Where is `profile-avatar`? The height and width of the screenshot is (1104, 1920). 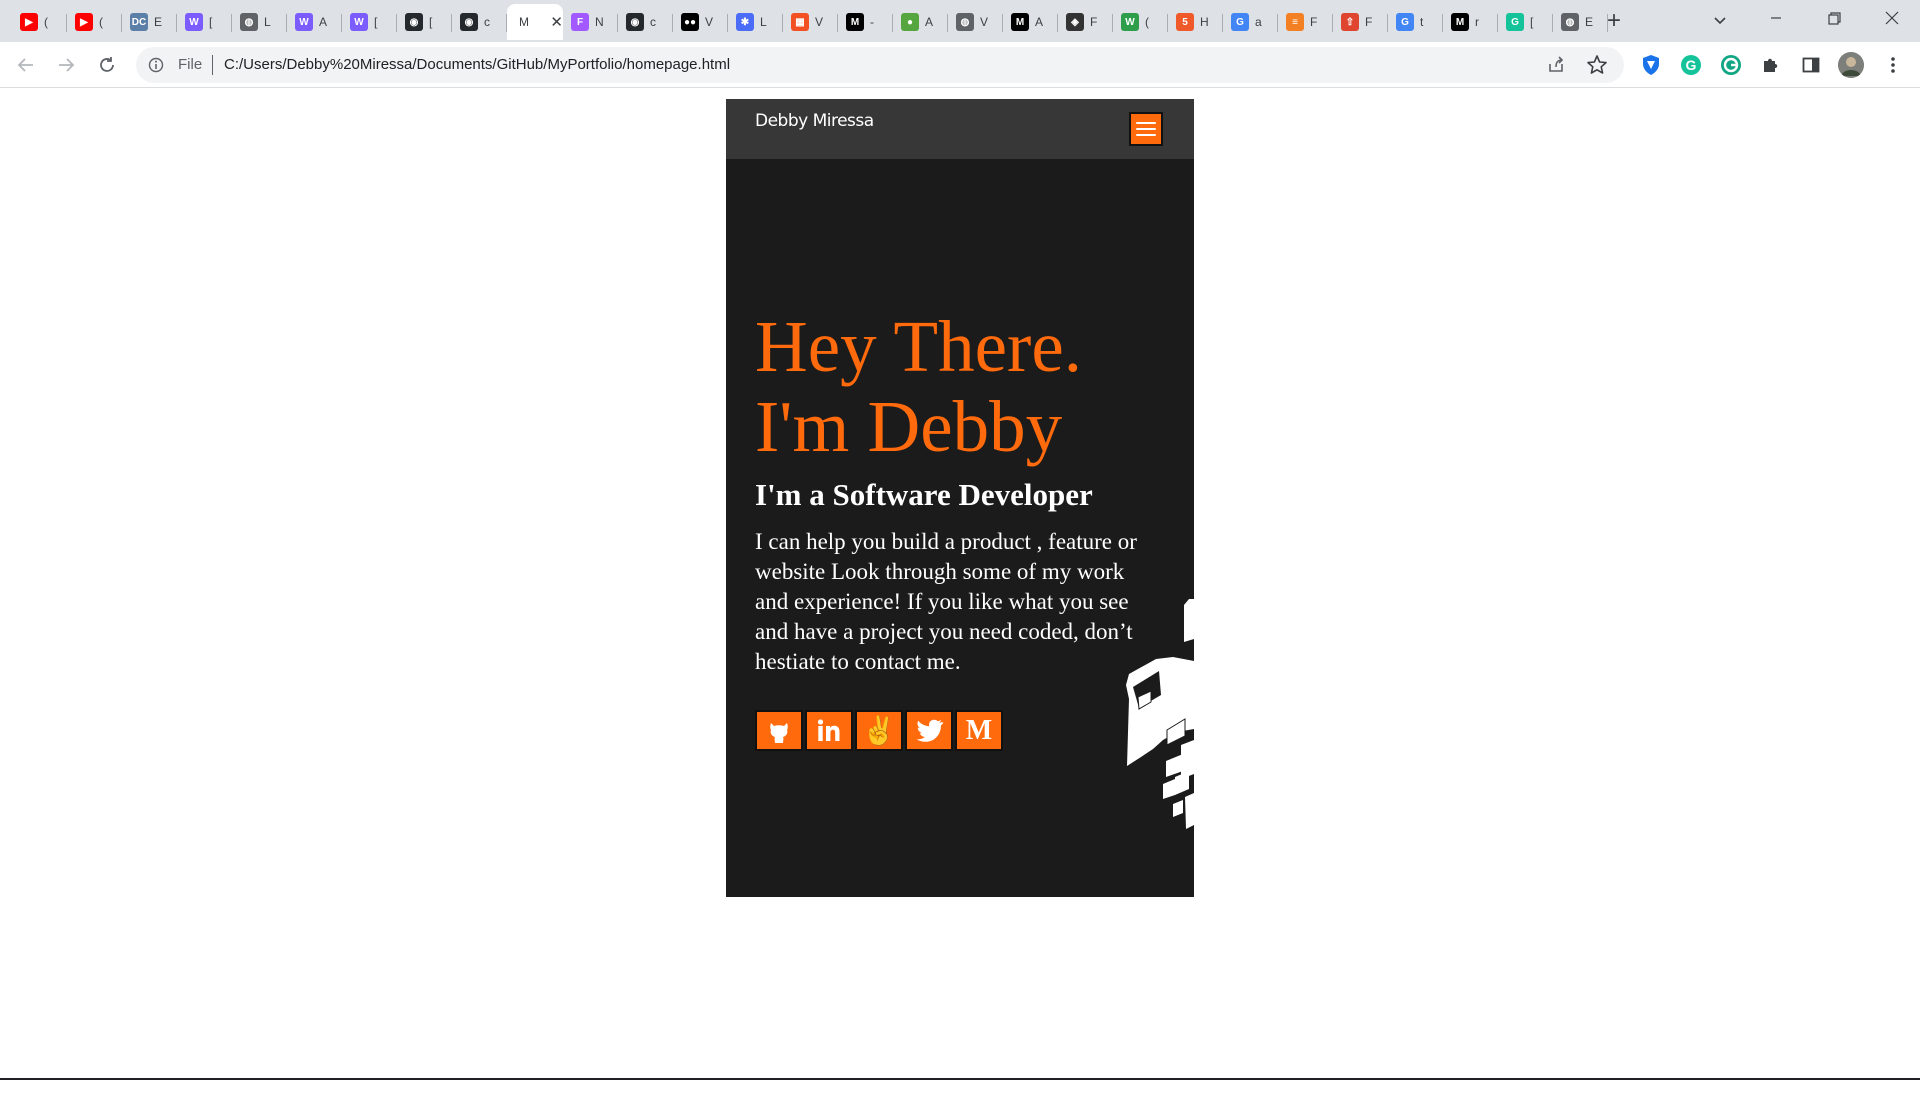 profile-avatar is located at coordinates (1851, 65).